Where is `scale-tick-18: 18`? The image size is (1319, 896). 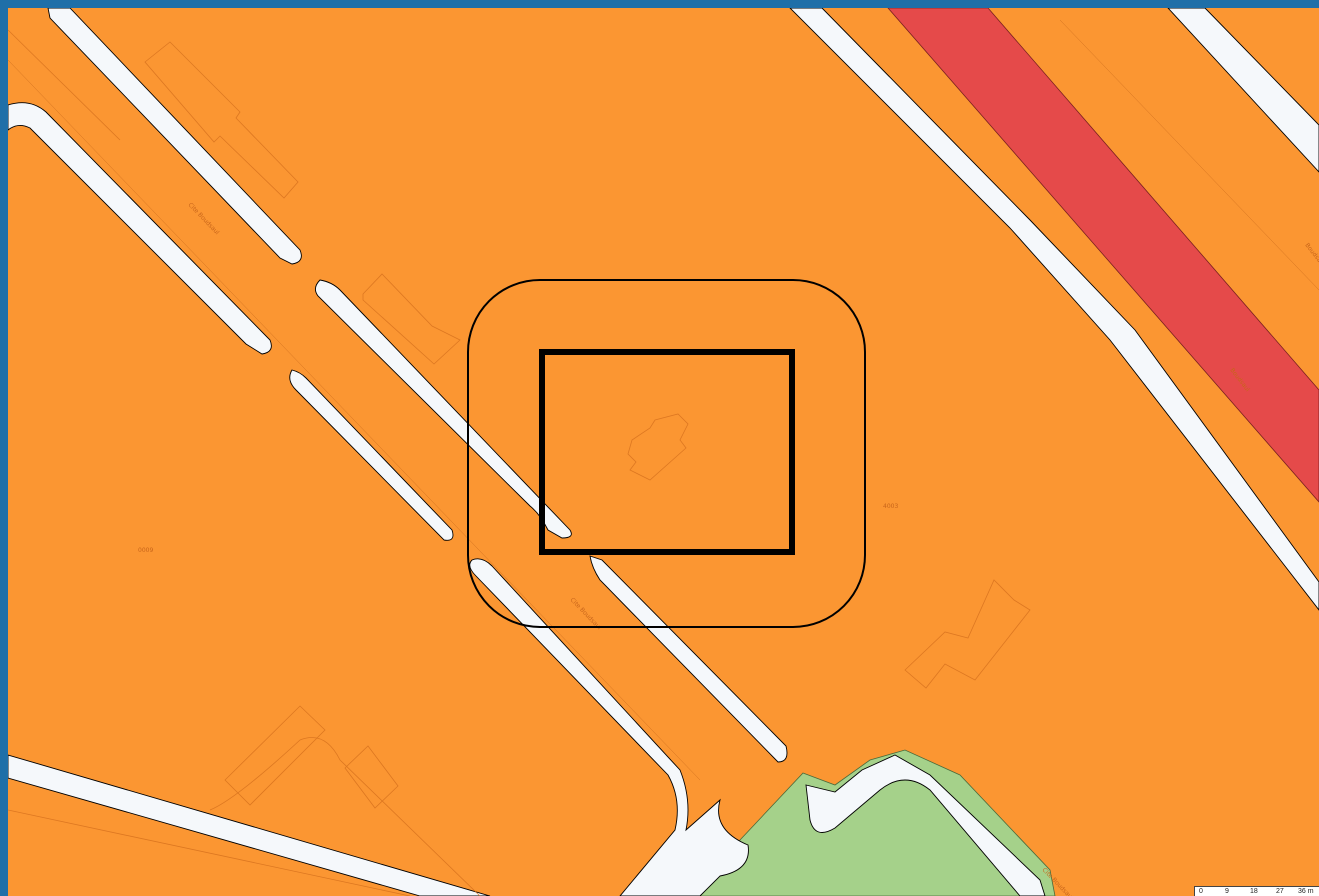
scale-tick-18: 18 is located at coordinates (1254, 891).